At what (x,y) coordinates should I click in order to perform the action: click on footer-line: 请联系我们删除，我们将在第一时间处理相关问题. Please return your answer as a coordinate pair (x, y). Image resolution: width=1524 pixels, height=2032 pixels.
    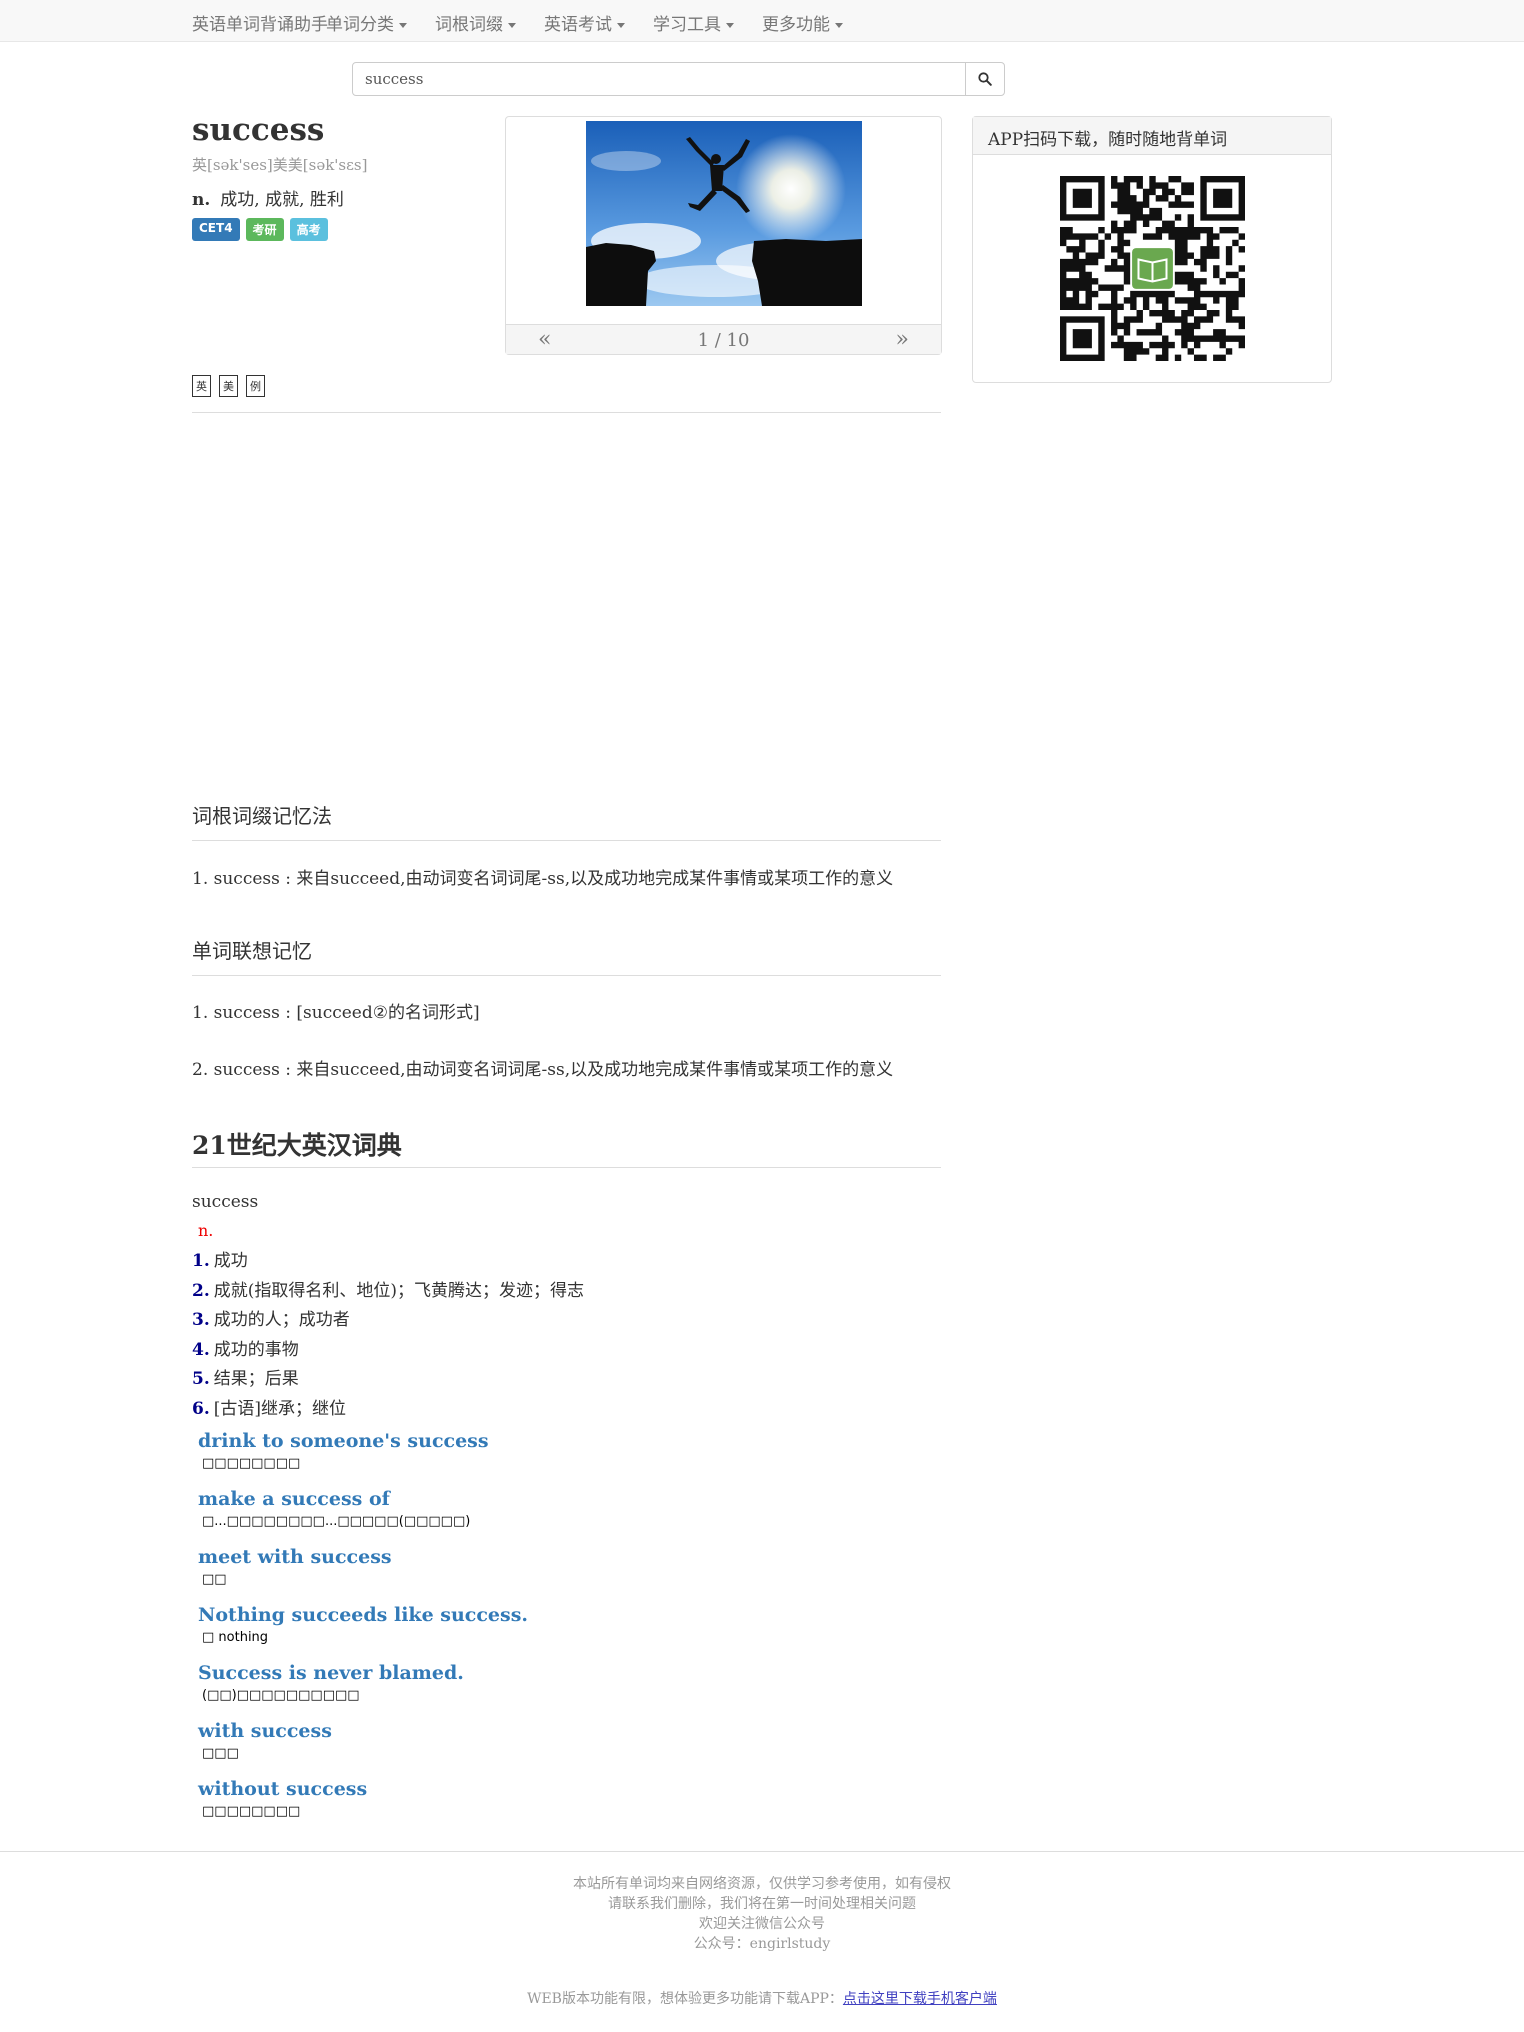
    Looking at the image, I should click on (762, 1904).